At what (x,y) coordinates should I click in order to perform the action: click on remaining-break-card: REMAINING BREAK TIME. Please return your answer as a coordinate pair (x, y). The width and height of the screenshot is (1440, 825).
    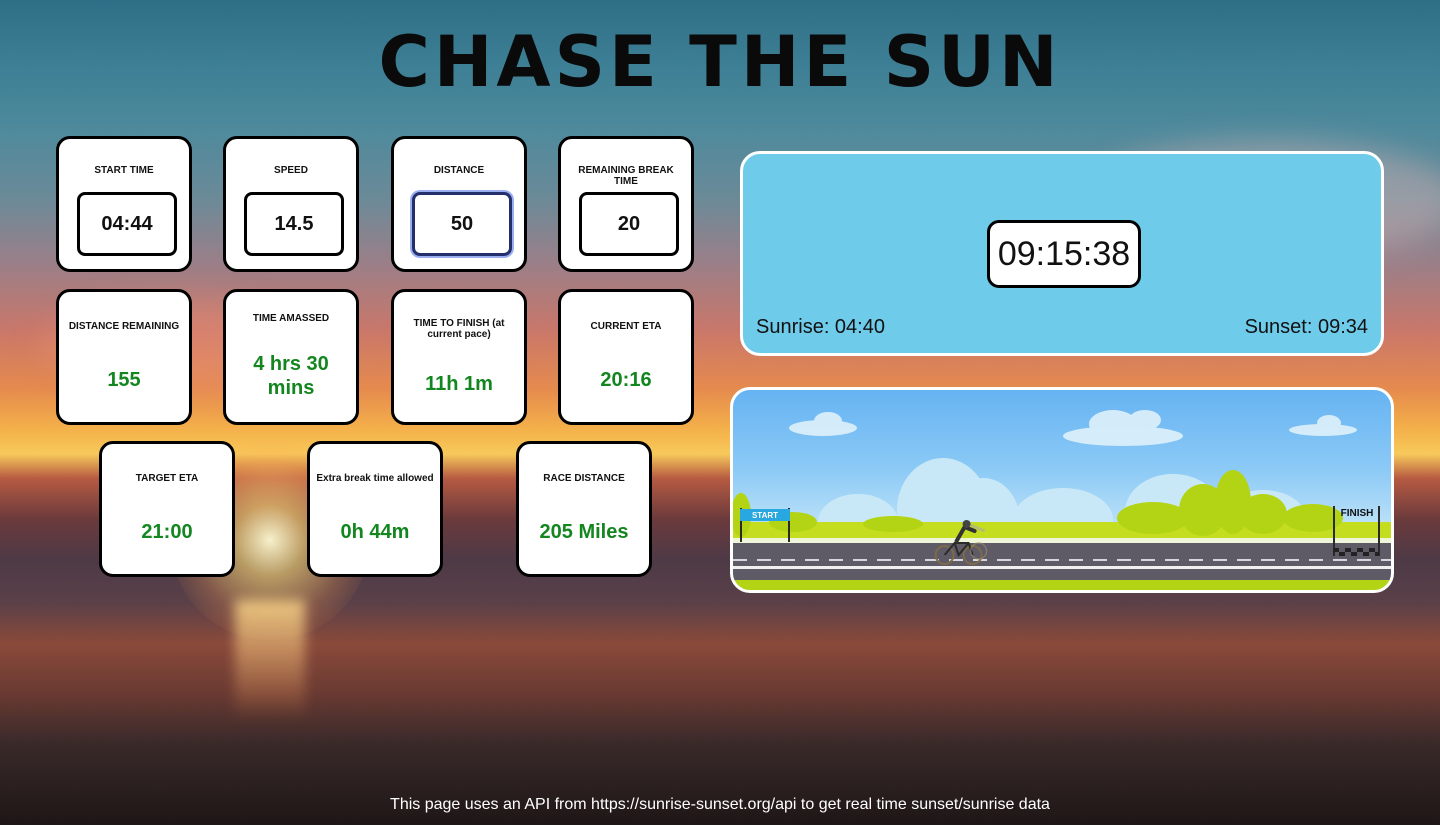
    Looking at the image, I should click on (626, 204).